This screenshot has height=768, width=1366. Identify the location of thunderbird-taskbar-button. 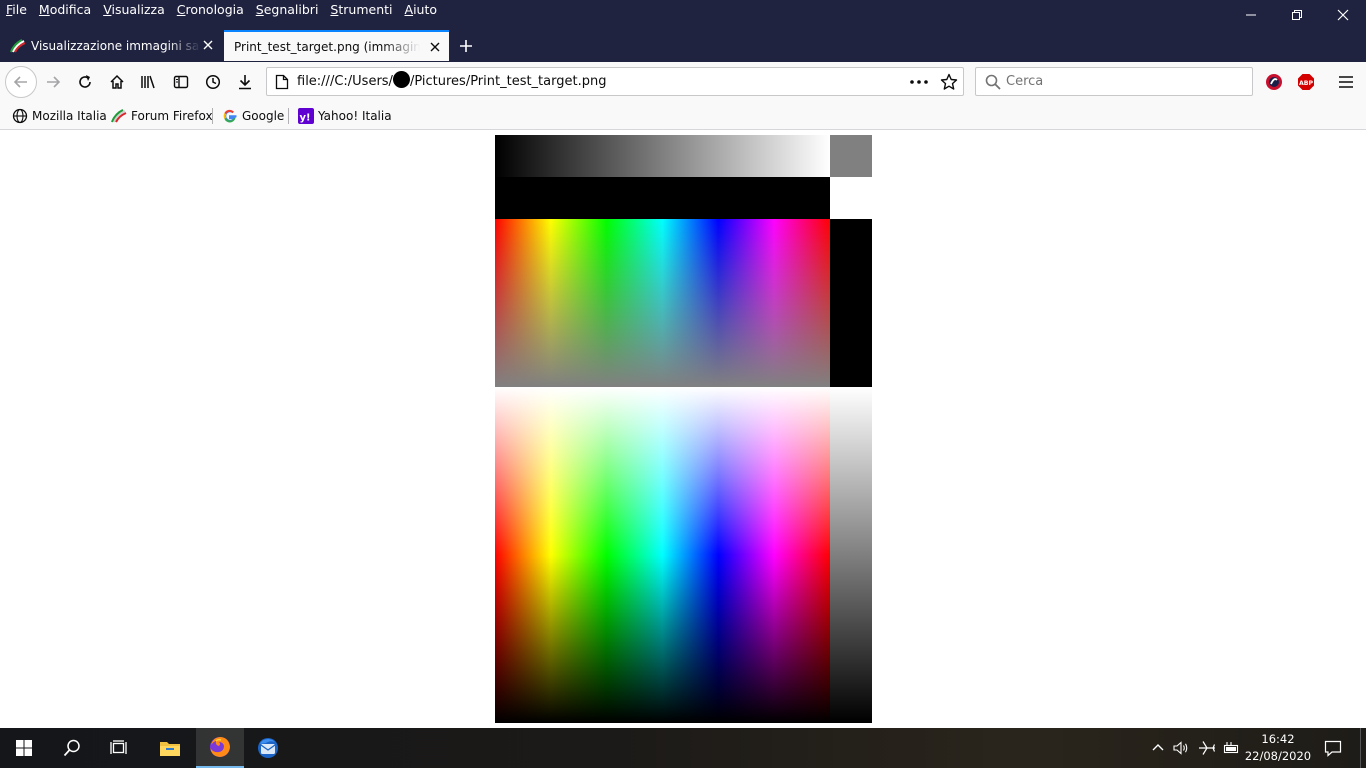
(268, 748).